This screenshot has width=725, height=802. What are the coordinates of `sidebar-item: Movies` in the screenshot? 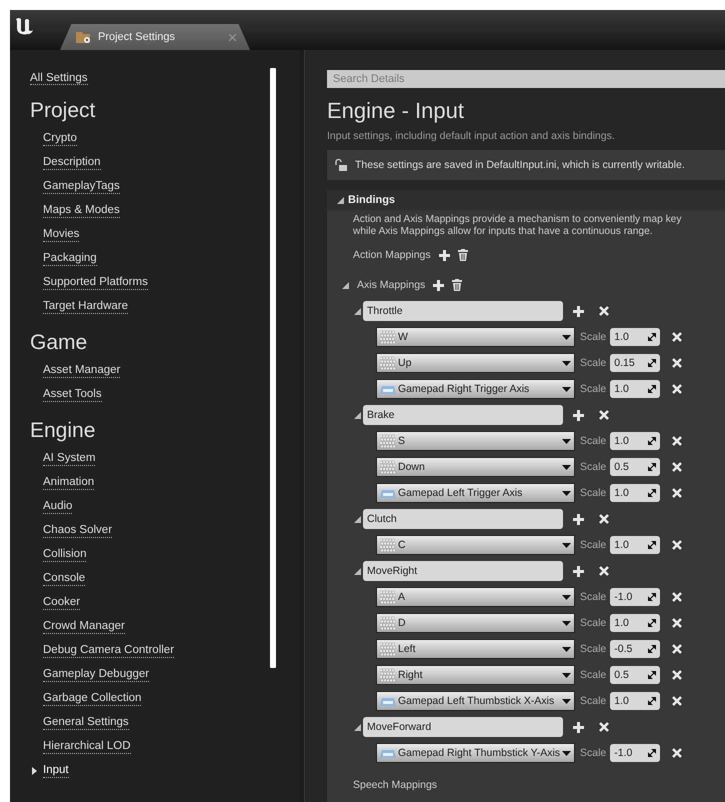 It's located at (61, 235).